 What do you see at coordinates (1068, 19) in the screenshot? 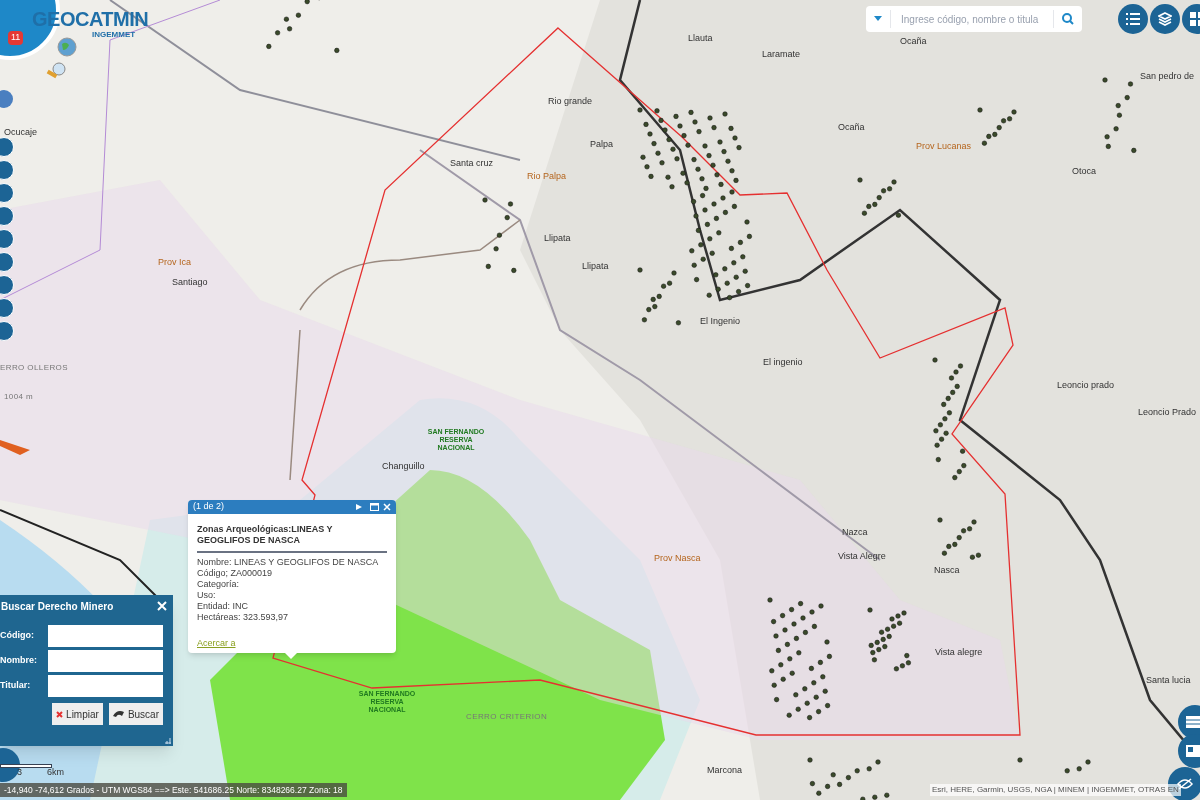
I see `search-icon` at bounding box center [1068, 19].